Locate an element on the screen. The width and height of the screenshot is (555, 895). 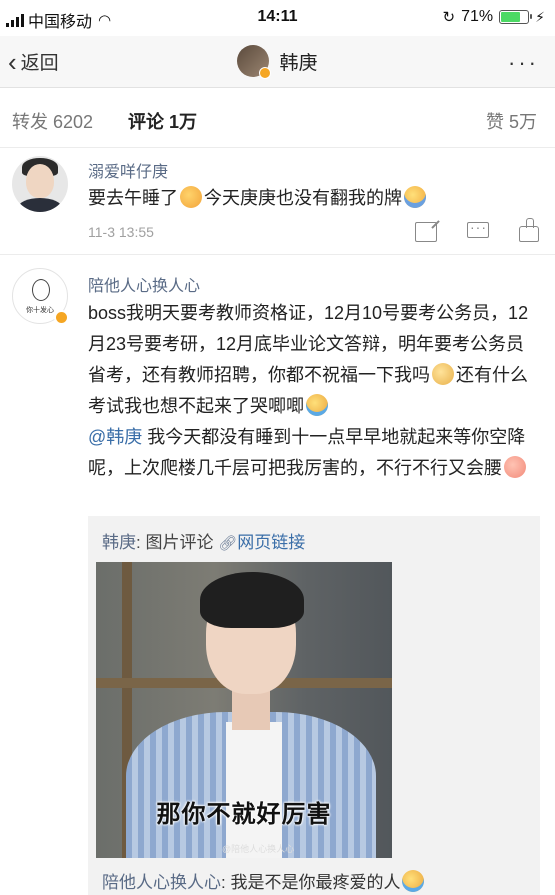
avatar is located at coordinates (40, 184).